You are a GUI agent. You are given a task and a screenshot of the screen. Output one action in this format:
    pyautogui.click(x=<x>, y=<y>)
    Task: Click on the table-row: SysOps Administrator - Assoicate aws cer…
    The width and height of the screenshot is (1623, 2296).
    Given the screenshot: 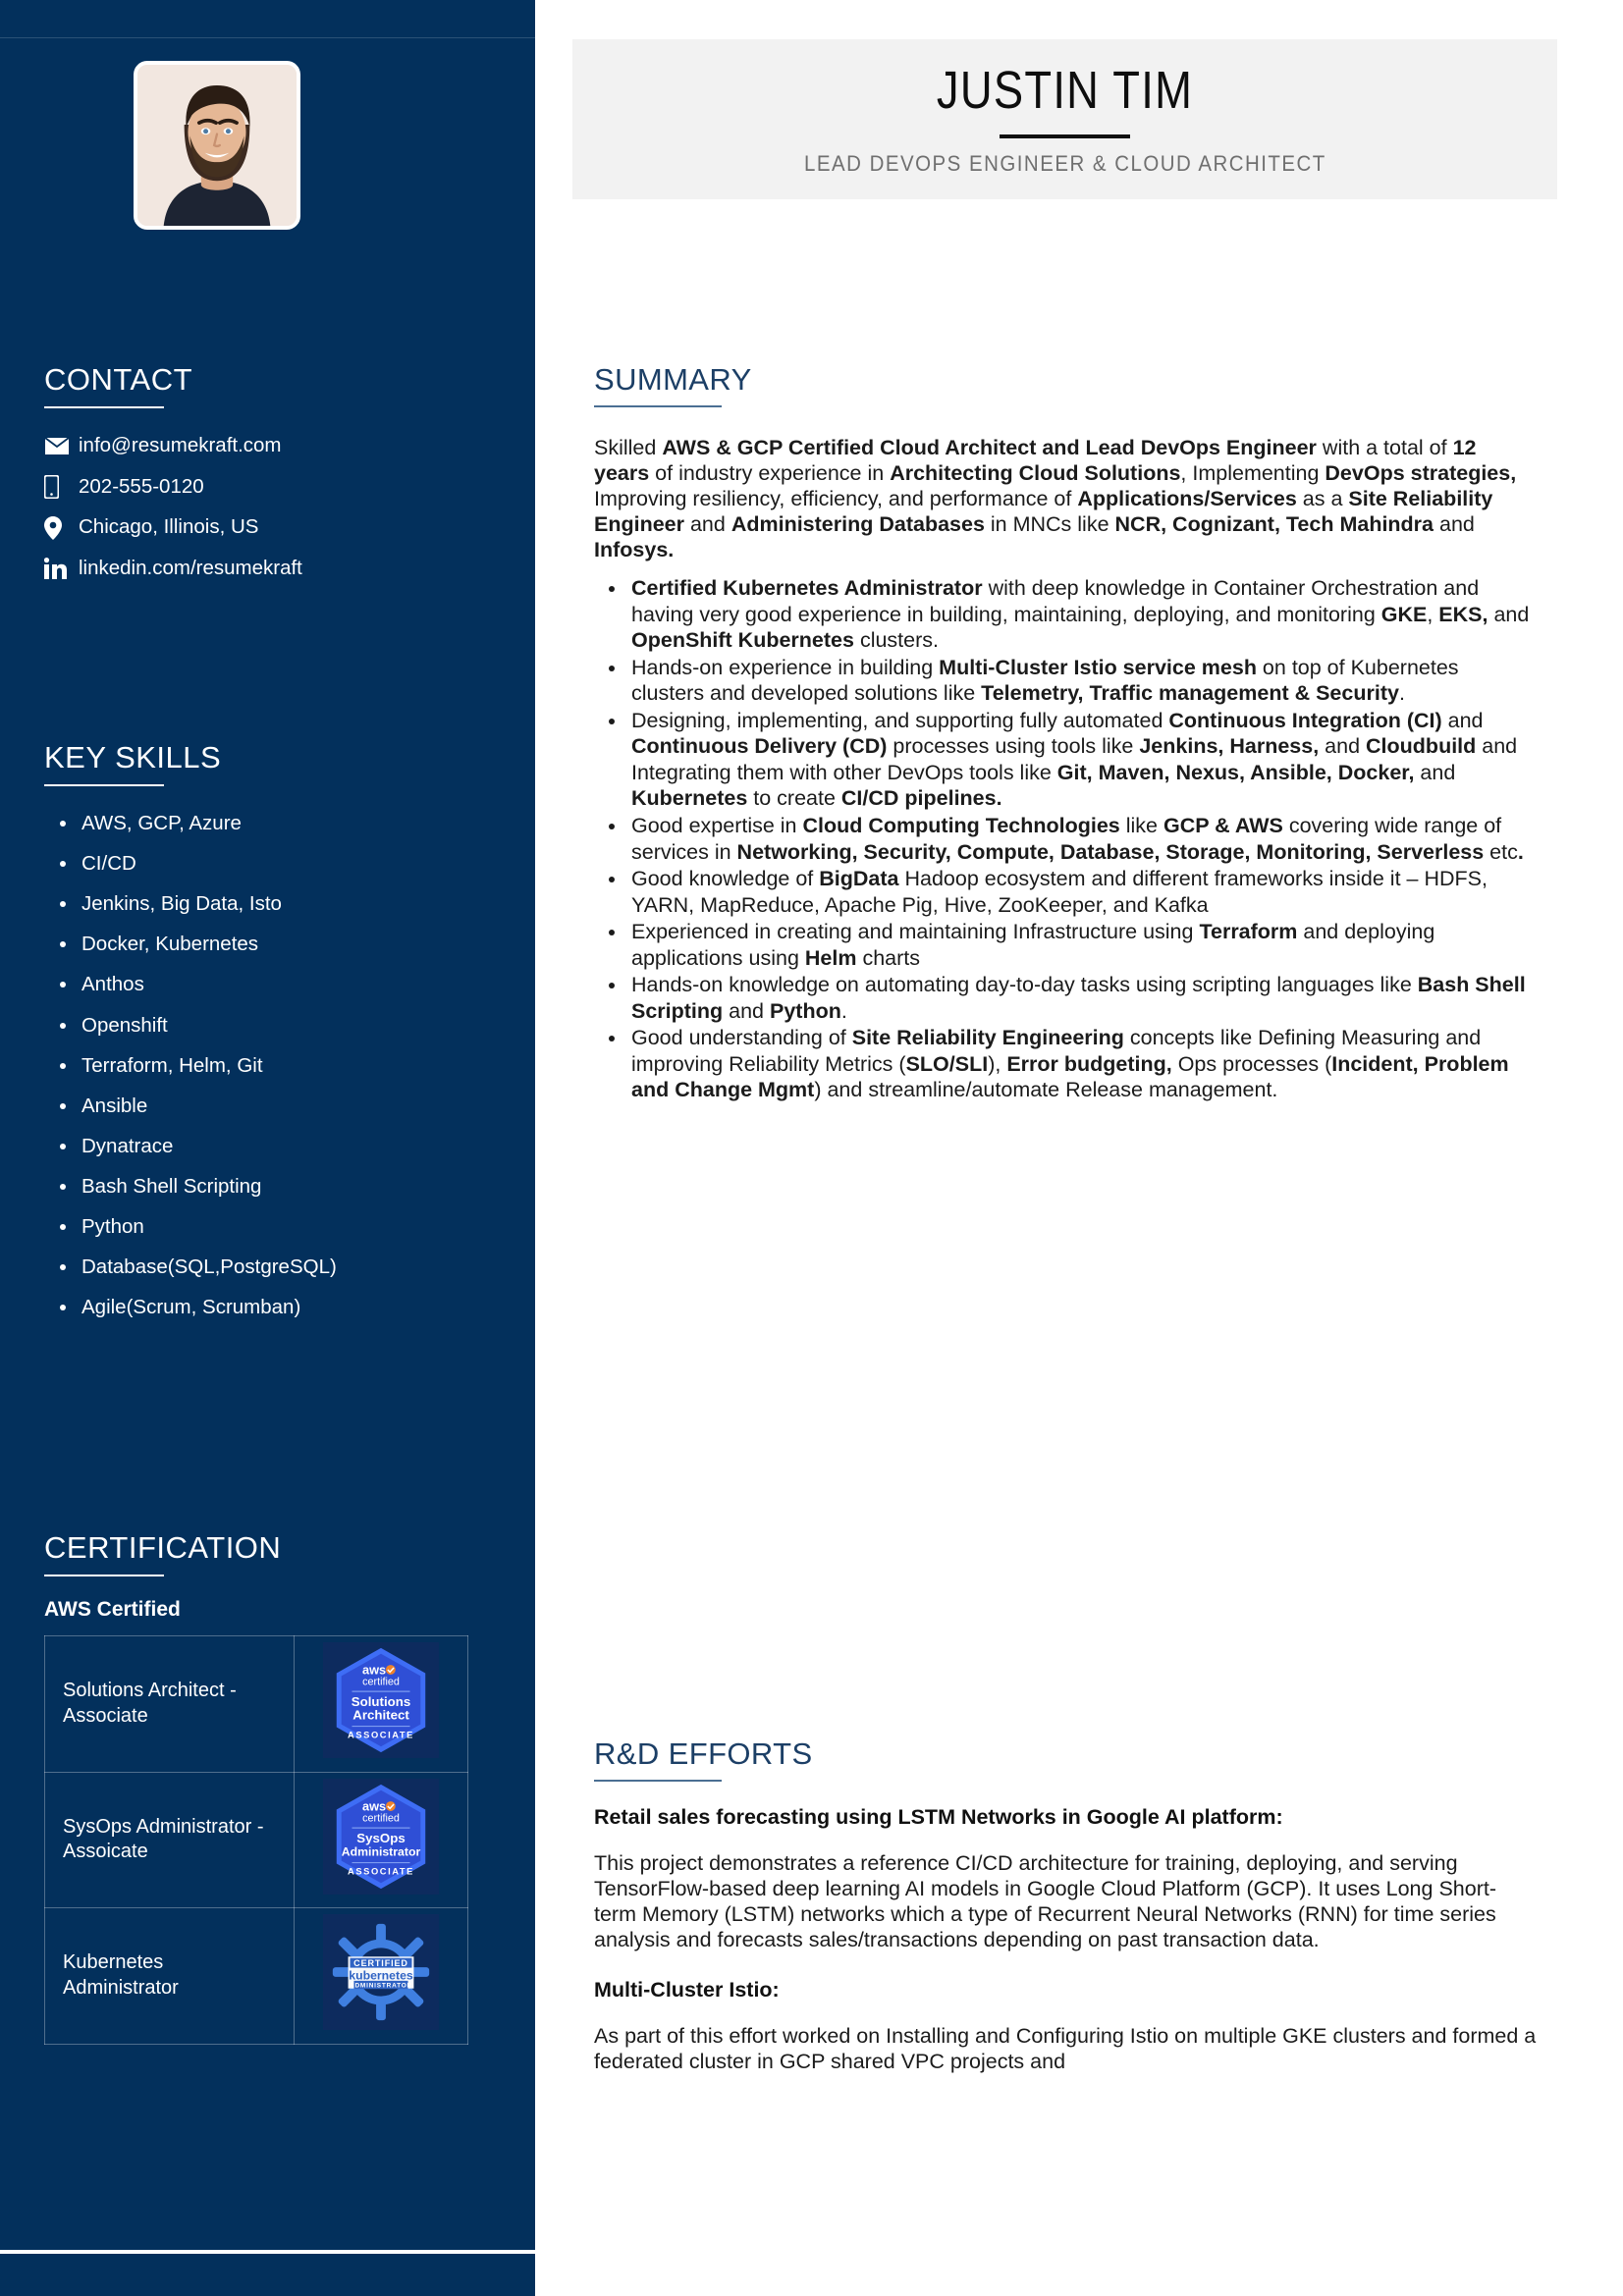 What is the action you would take?
    pyautogui.click(x=256, y=1840)
    